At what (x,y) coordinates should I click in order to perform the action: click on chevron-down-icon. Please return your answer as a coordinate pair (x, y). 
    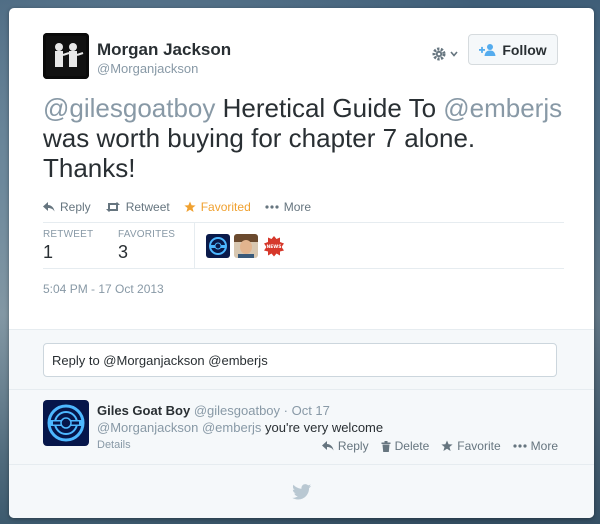
    Looking at the image, I should click on (454, 54).